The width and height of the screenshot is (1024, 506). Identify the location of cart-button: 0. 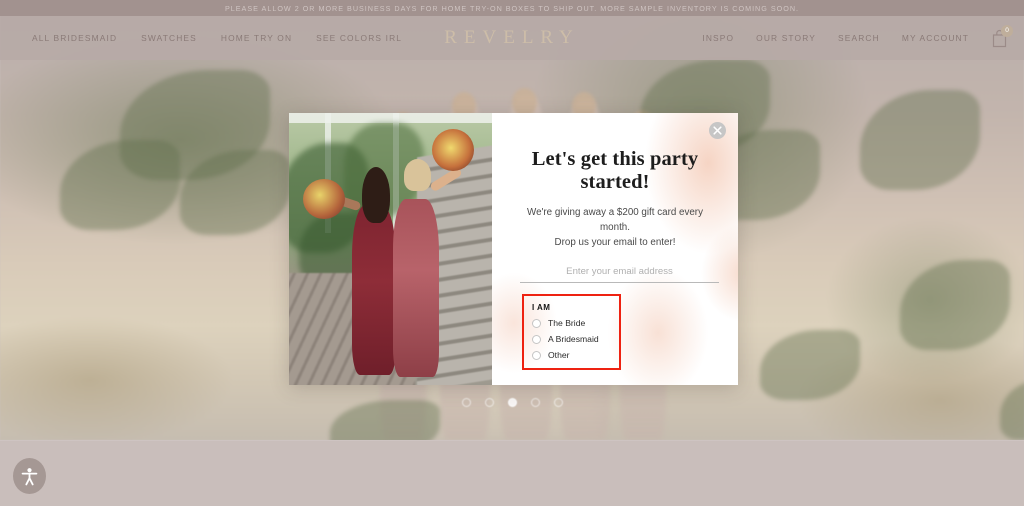
(1002, 36).